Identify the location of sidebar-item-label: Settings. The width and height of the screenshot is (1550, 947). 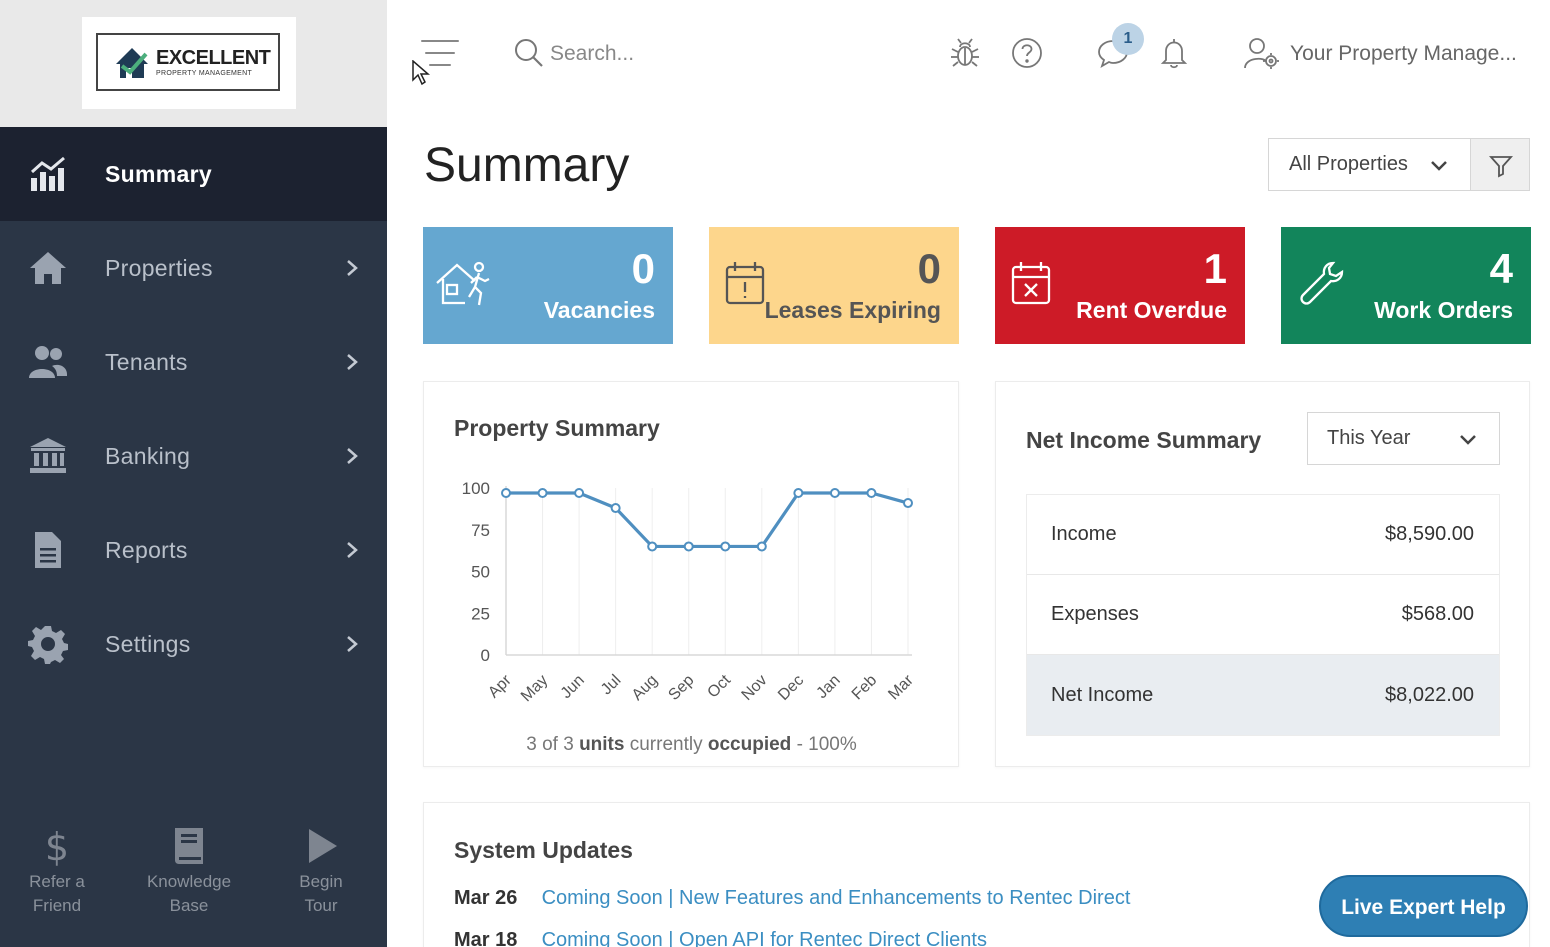
(148, 643).